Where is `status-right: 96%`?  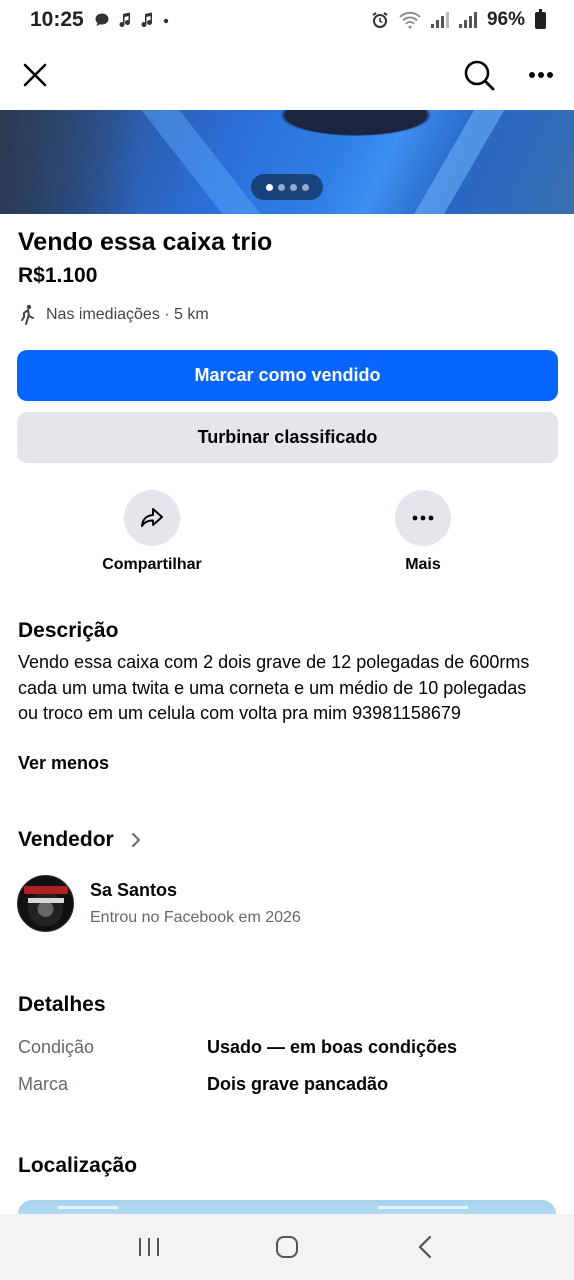
status-right: 96% is located at coordinates (458, 19).